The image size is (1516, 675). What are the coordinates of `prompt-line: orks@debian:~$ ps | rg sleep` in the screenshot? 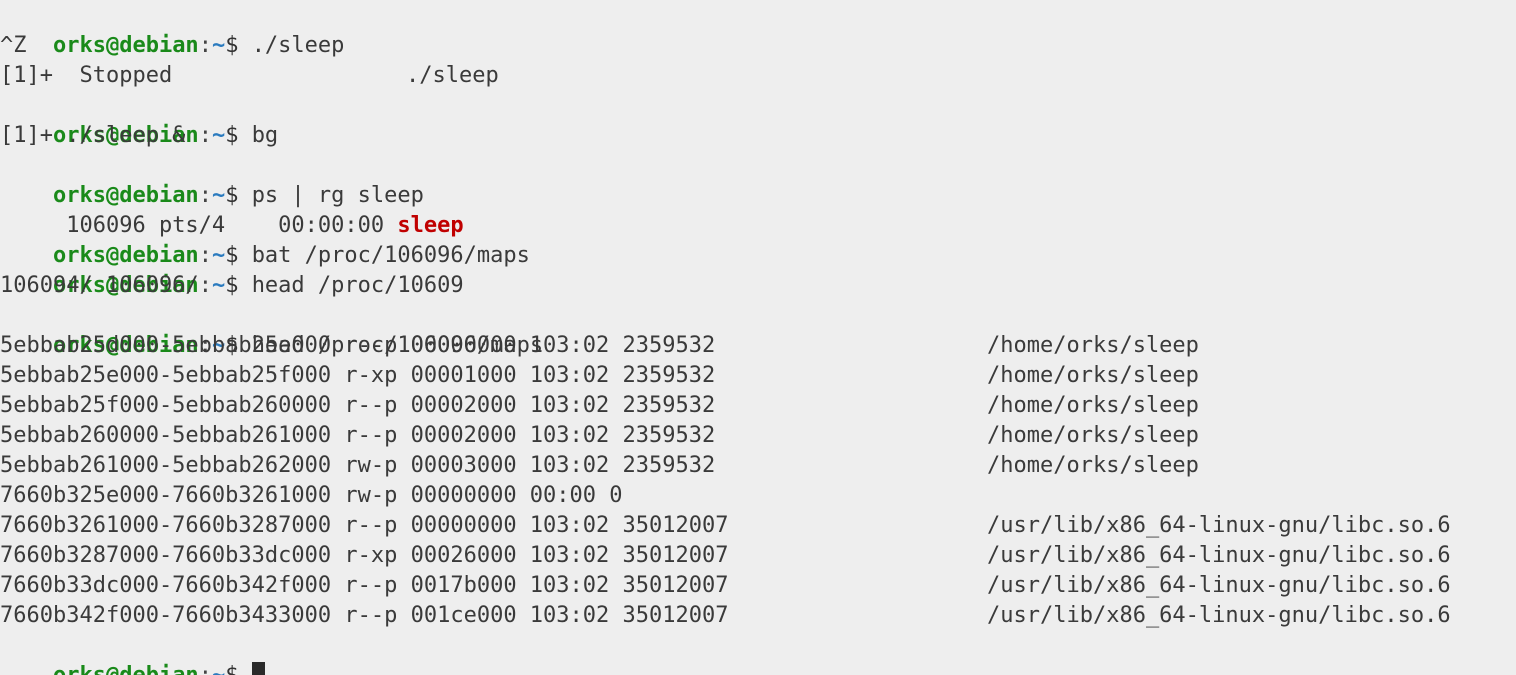 It's located at (212, 179).